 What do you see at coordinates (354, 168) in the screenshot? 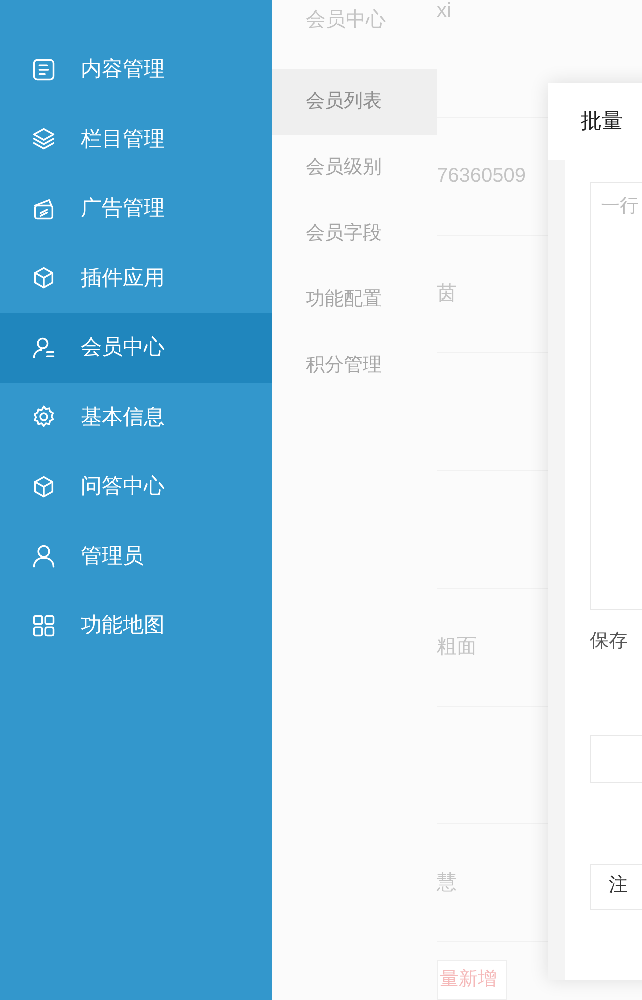
I see `submenu-item: 会员级别` at bounding box center [354, 168].